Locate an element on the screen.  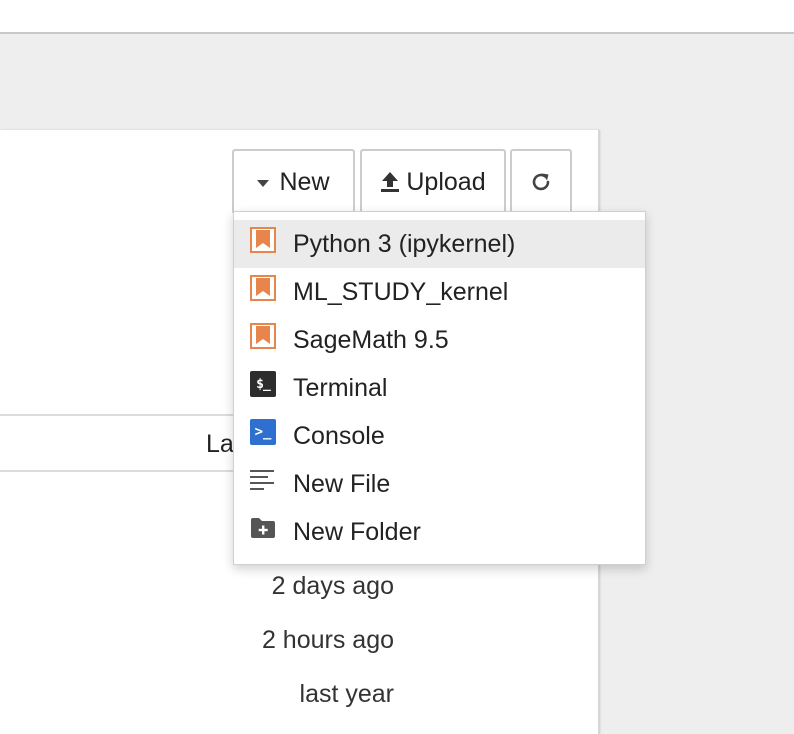
new-folder-icon is located at coordinates (263, 528).